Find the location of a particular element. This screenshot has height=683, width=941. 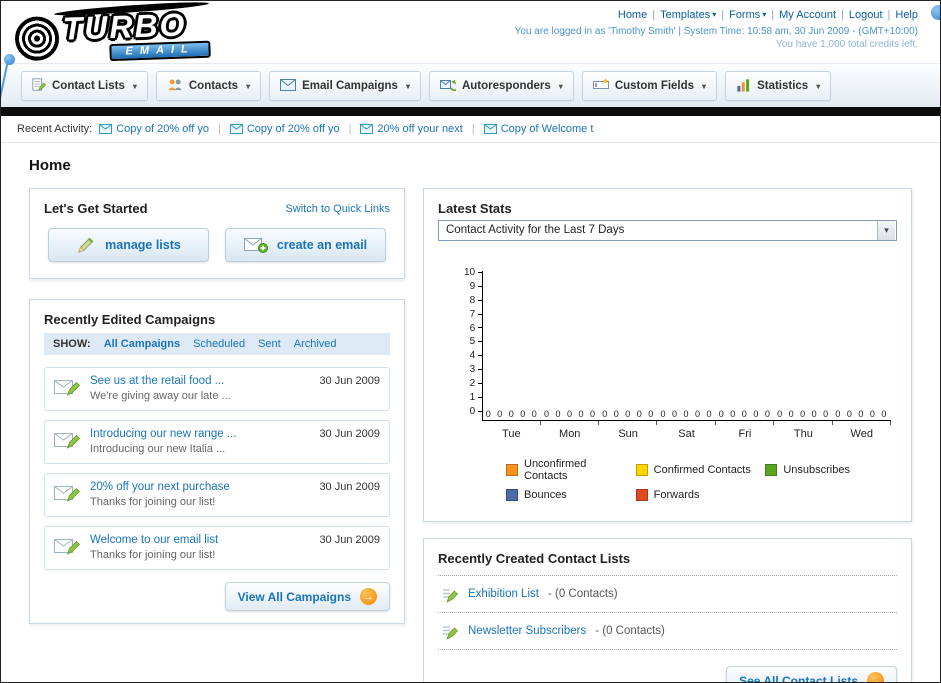

chart-y-tick-label: 8 is located at coordinates (473, 300).